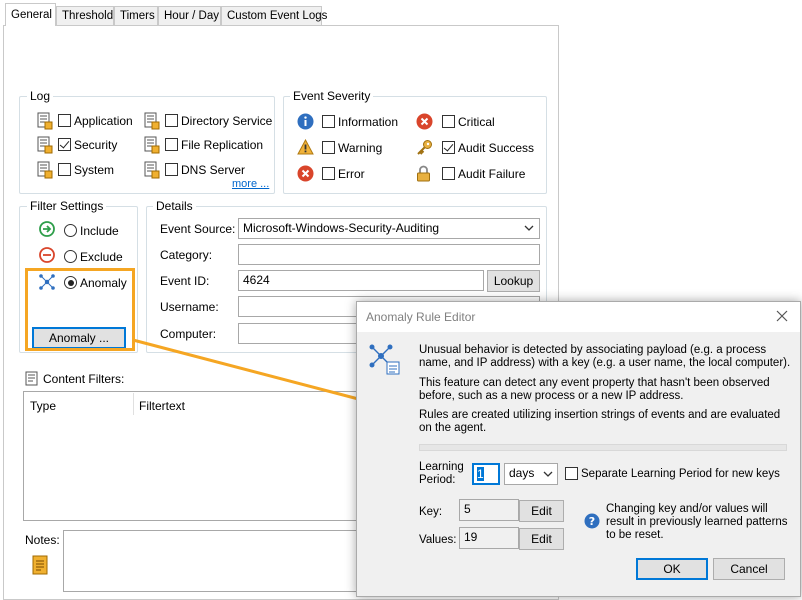  Describe the element at coordinates (389, 254) in the screenshot. I see `category-input` at that location.